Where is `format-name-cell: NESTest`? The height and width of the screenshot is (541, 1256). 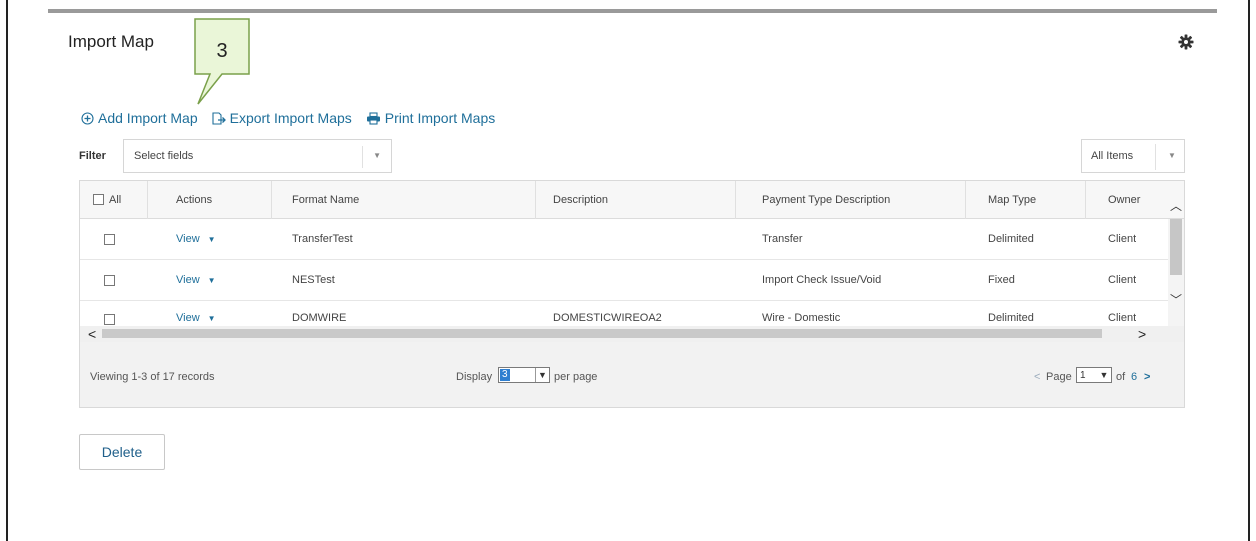 format-name-cell: NESTest is located at coordinates (313, 280).